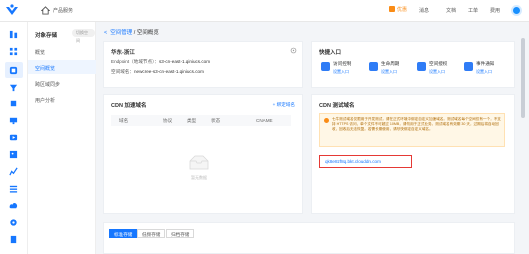  What do you see at coordinates (129, 106) in the screenshot?
I see `cdn-accel-title: CDN 加速域名` at bounding box center [129, 106].